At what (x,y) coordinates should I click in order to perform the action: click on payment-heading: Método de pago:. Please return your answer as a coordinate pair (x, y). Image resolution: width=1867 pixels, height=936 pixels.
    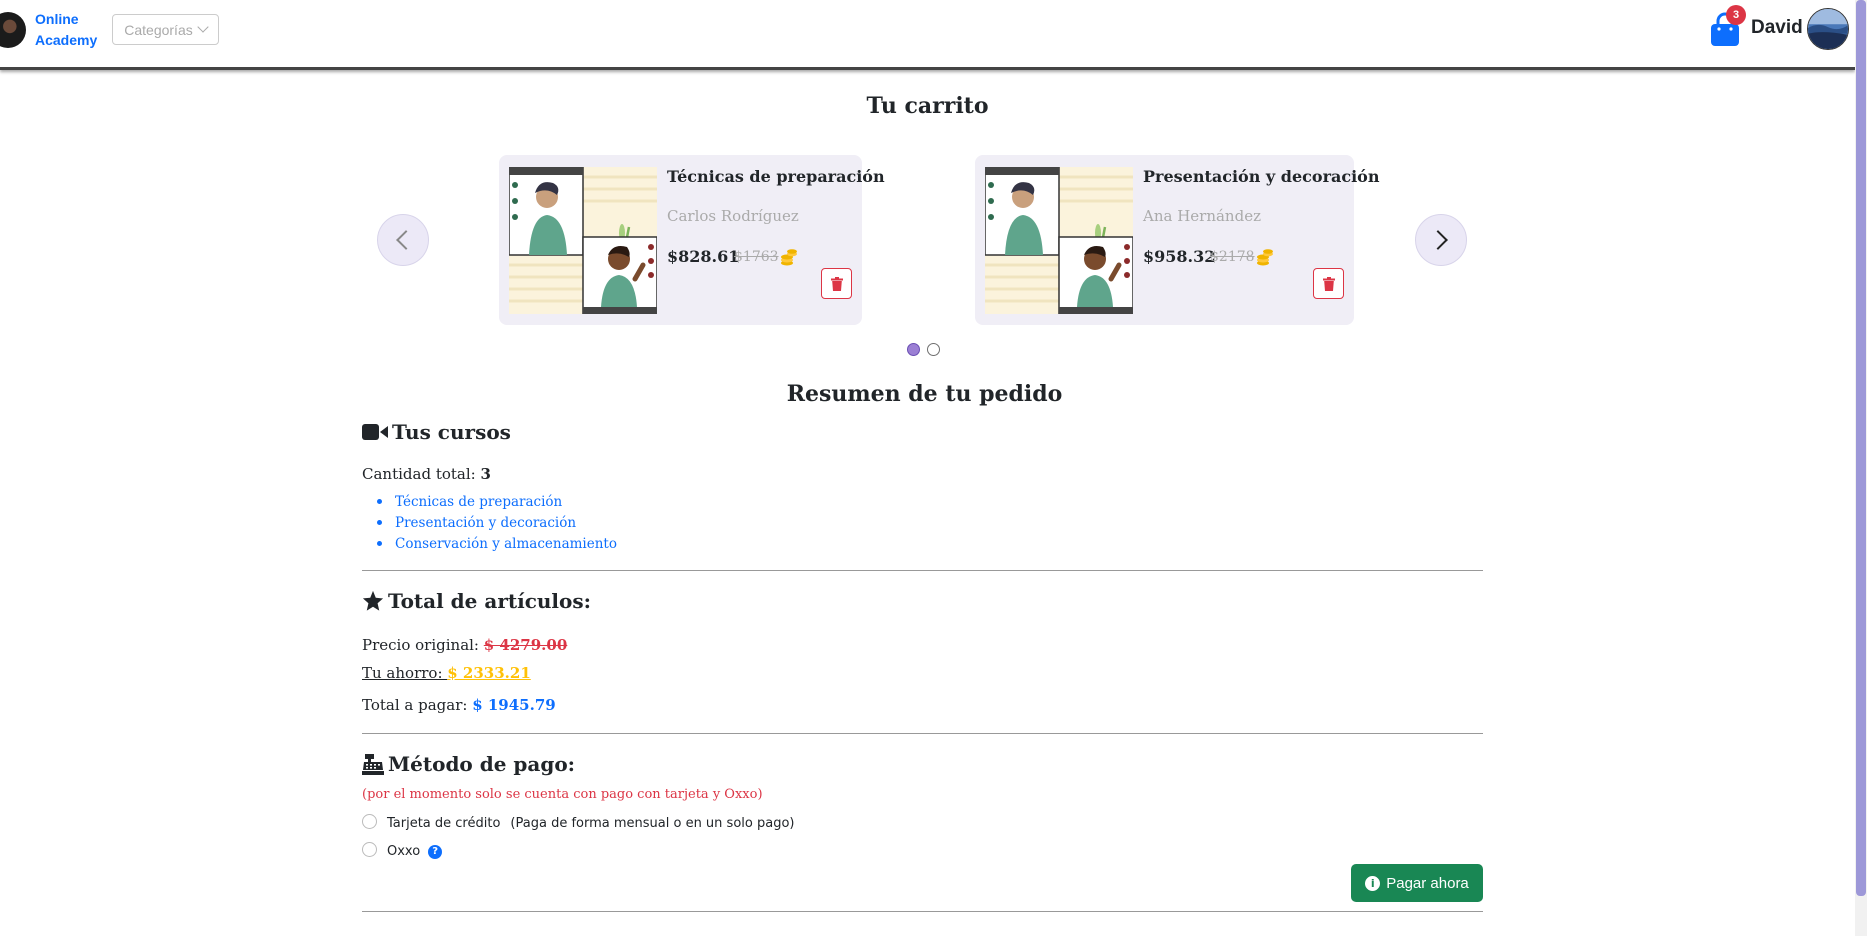
    Looking at the image, I should click on (468, 764).